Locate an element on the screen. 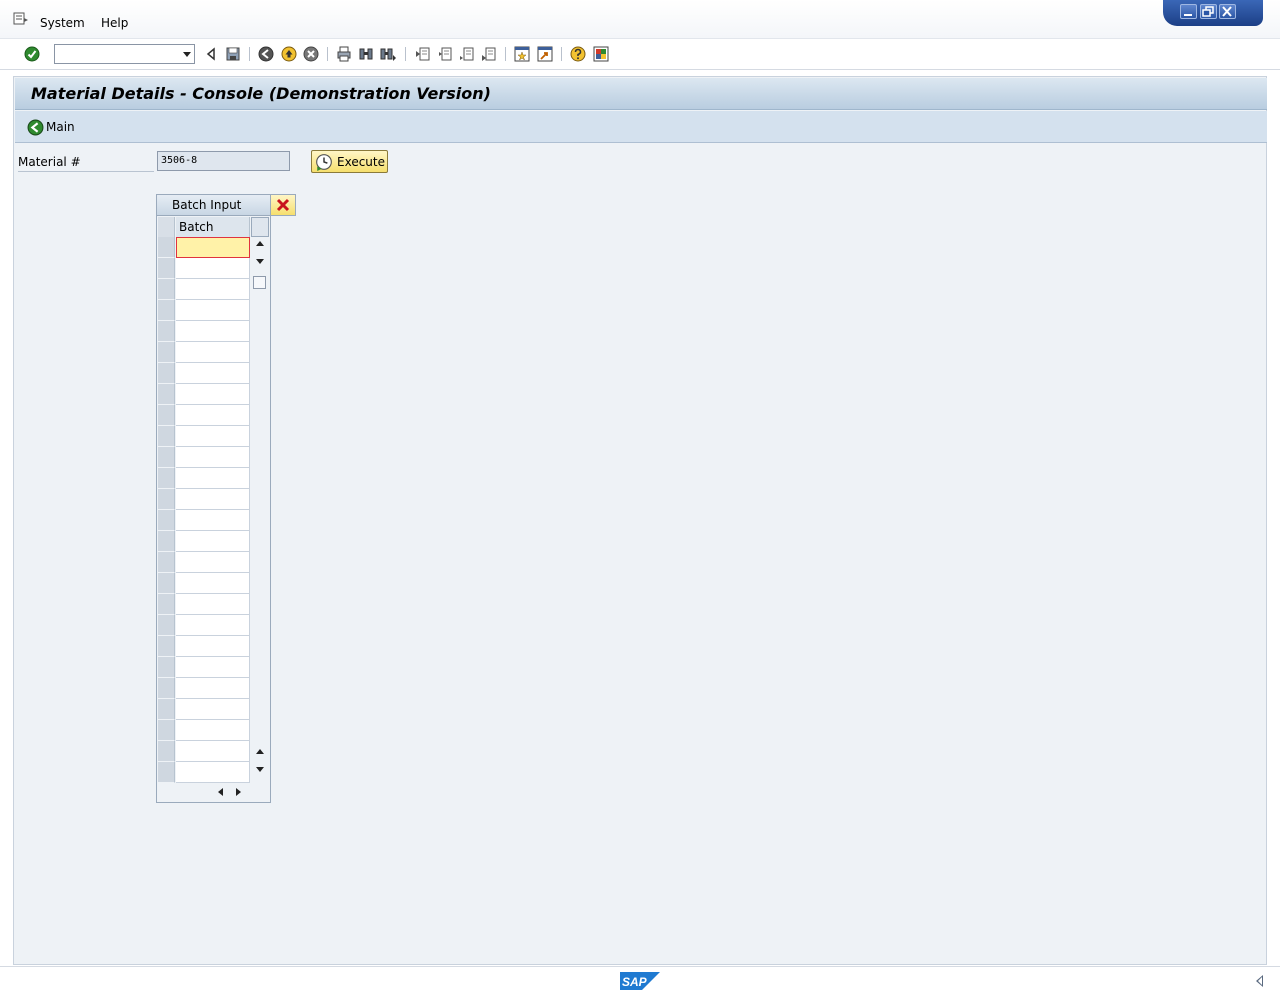  print-icon is located at coordinates (344, 54).